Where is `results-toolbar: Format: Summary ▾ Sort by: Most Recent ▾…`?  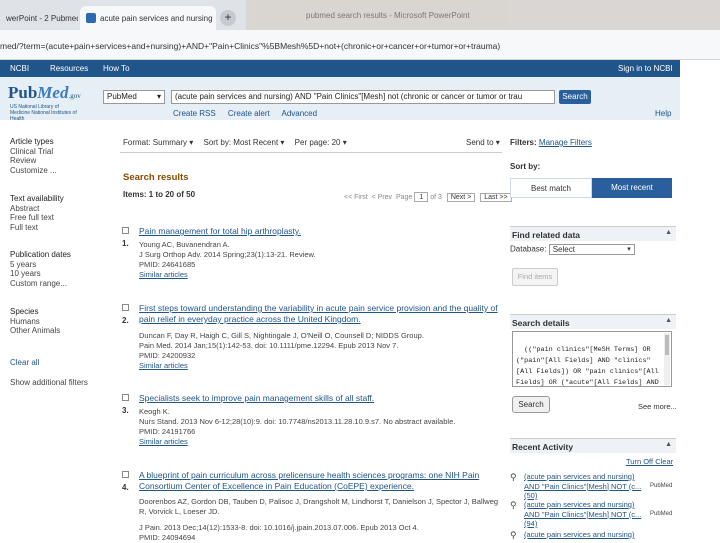
results-toolbar: Format: Summary ▾ Sort by: Most Recent ▾… is located at coordinates (239, 142).